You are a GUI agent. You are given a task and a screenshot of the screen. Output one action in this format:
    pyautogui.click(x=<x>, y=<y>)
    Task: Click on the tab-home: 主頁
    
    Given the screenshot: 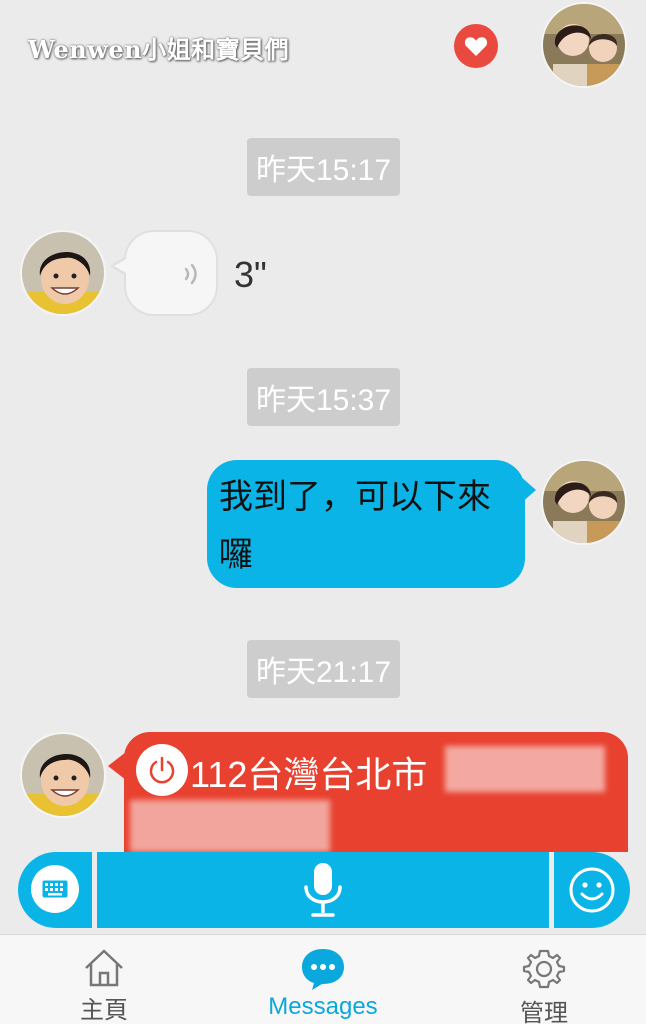 What is the action you would take?
    pyautogui.click(x=104, y=979)
    